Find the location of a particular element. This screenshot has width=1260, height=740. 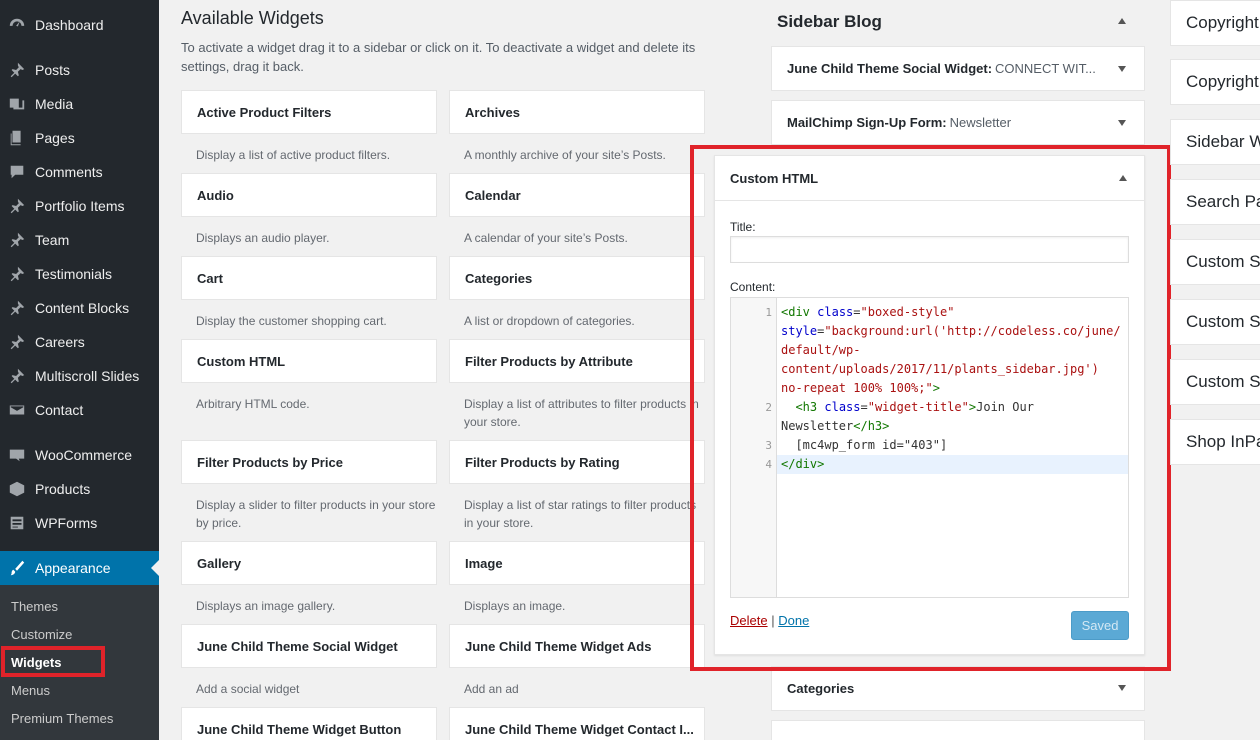

right-sidebar-item: Shop InPa is located at coordinates (1215, 442).